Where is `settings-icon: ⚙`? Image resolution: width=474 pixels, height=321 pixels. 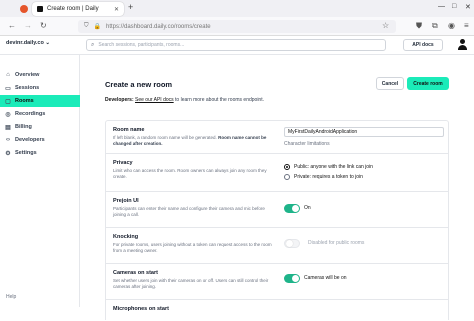 settings-icon: ⚙ is located at coordinates (8, 153).